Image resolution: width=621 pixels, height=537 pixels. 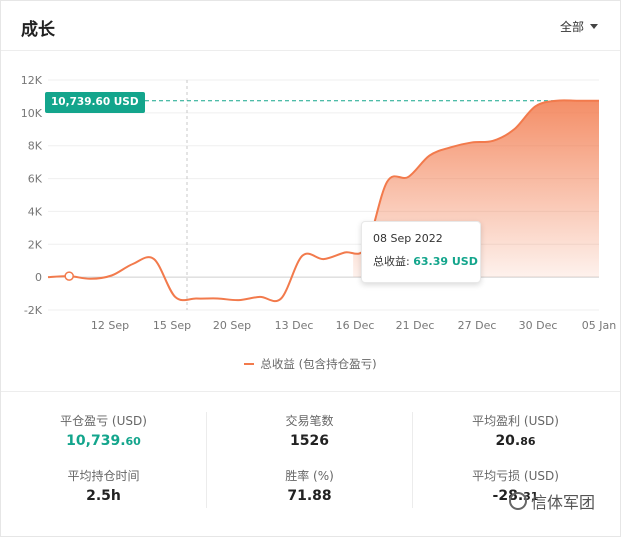 I want to click on tooltip-value: 63.39 USD, so click(x=445, y=261).